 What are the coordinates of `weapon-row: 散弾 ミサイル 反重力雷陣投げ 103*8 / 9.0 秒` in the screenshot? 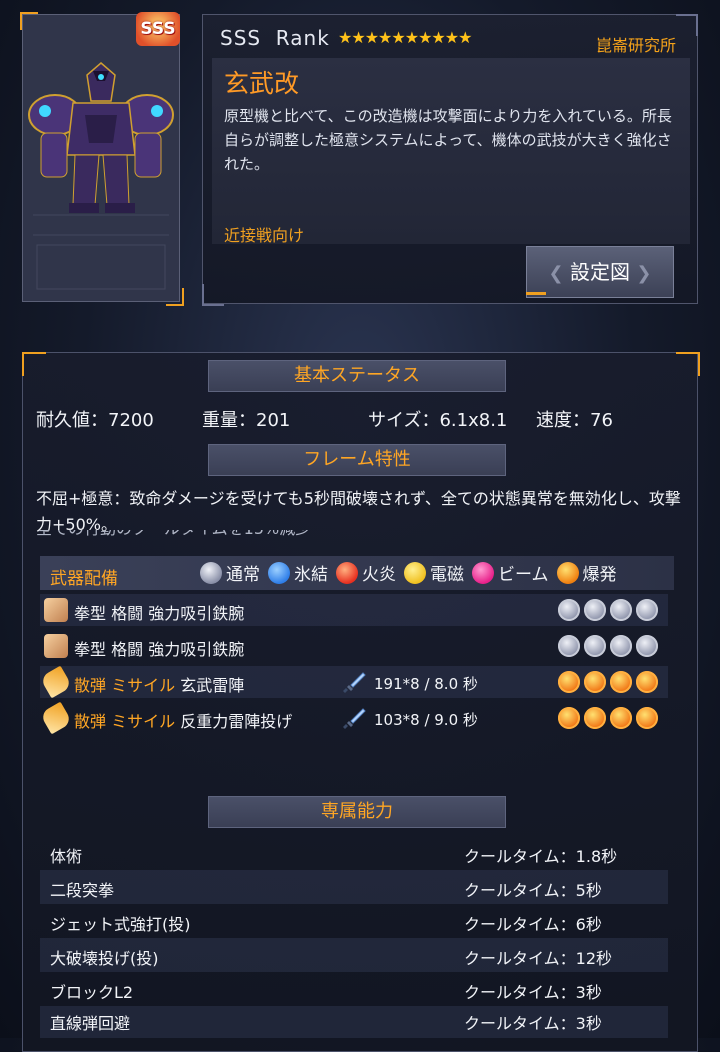 It's located at (353, 718).